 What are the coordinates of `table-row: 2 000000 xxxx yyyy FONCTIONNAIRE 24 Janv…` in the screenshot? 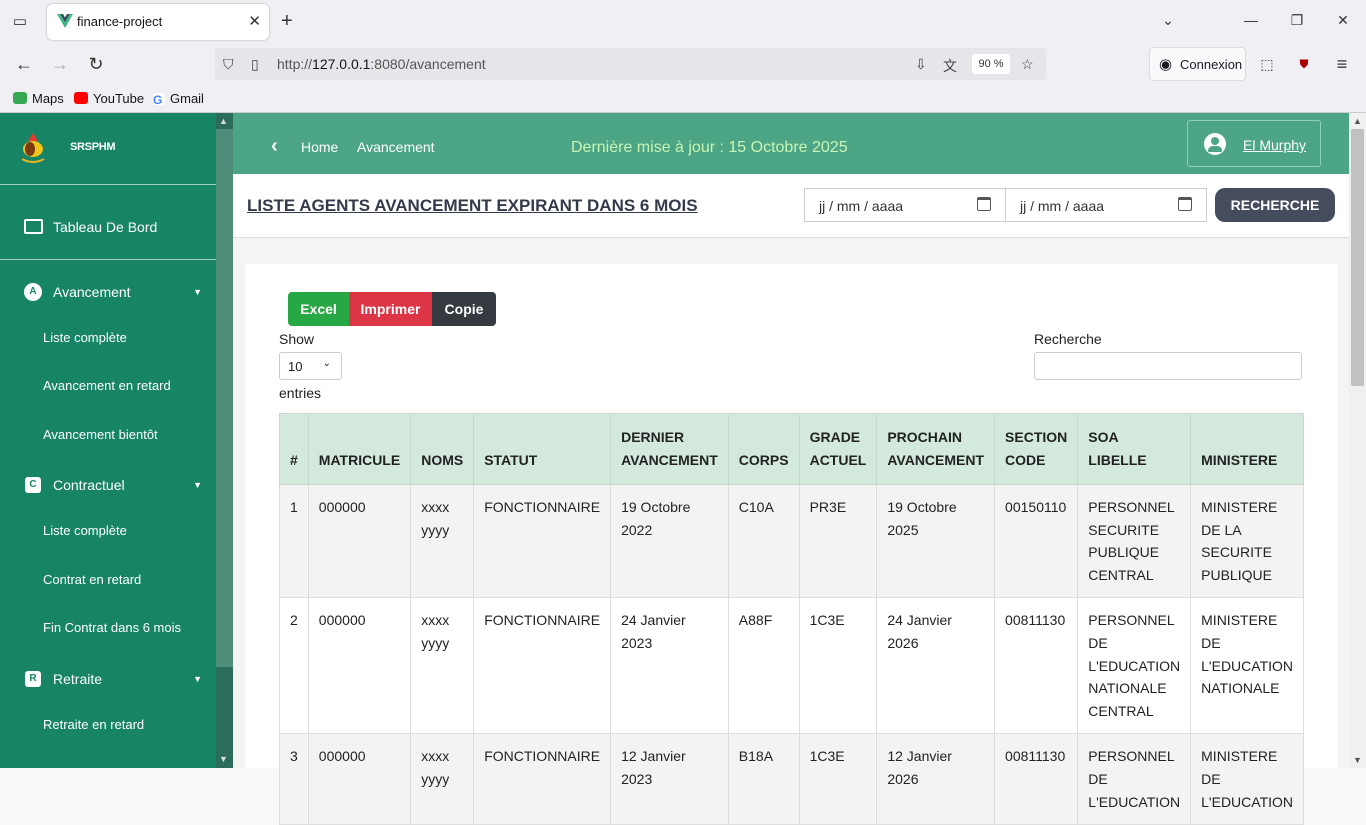 It's located at (791, 666).